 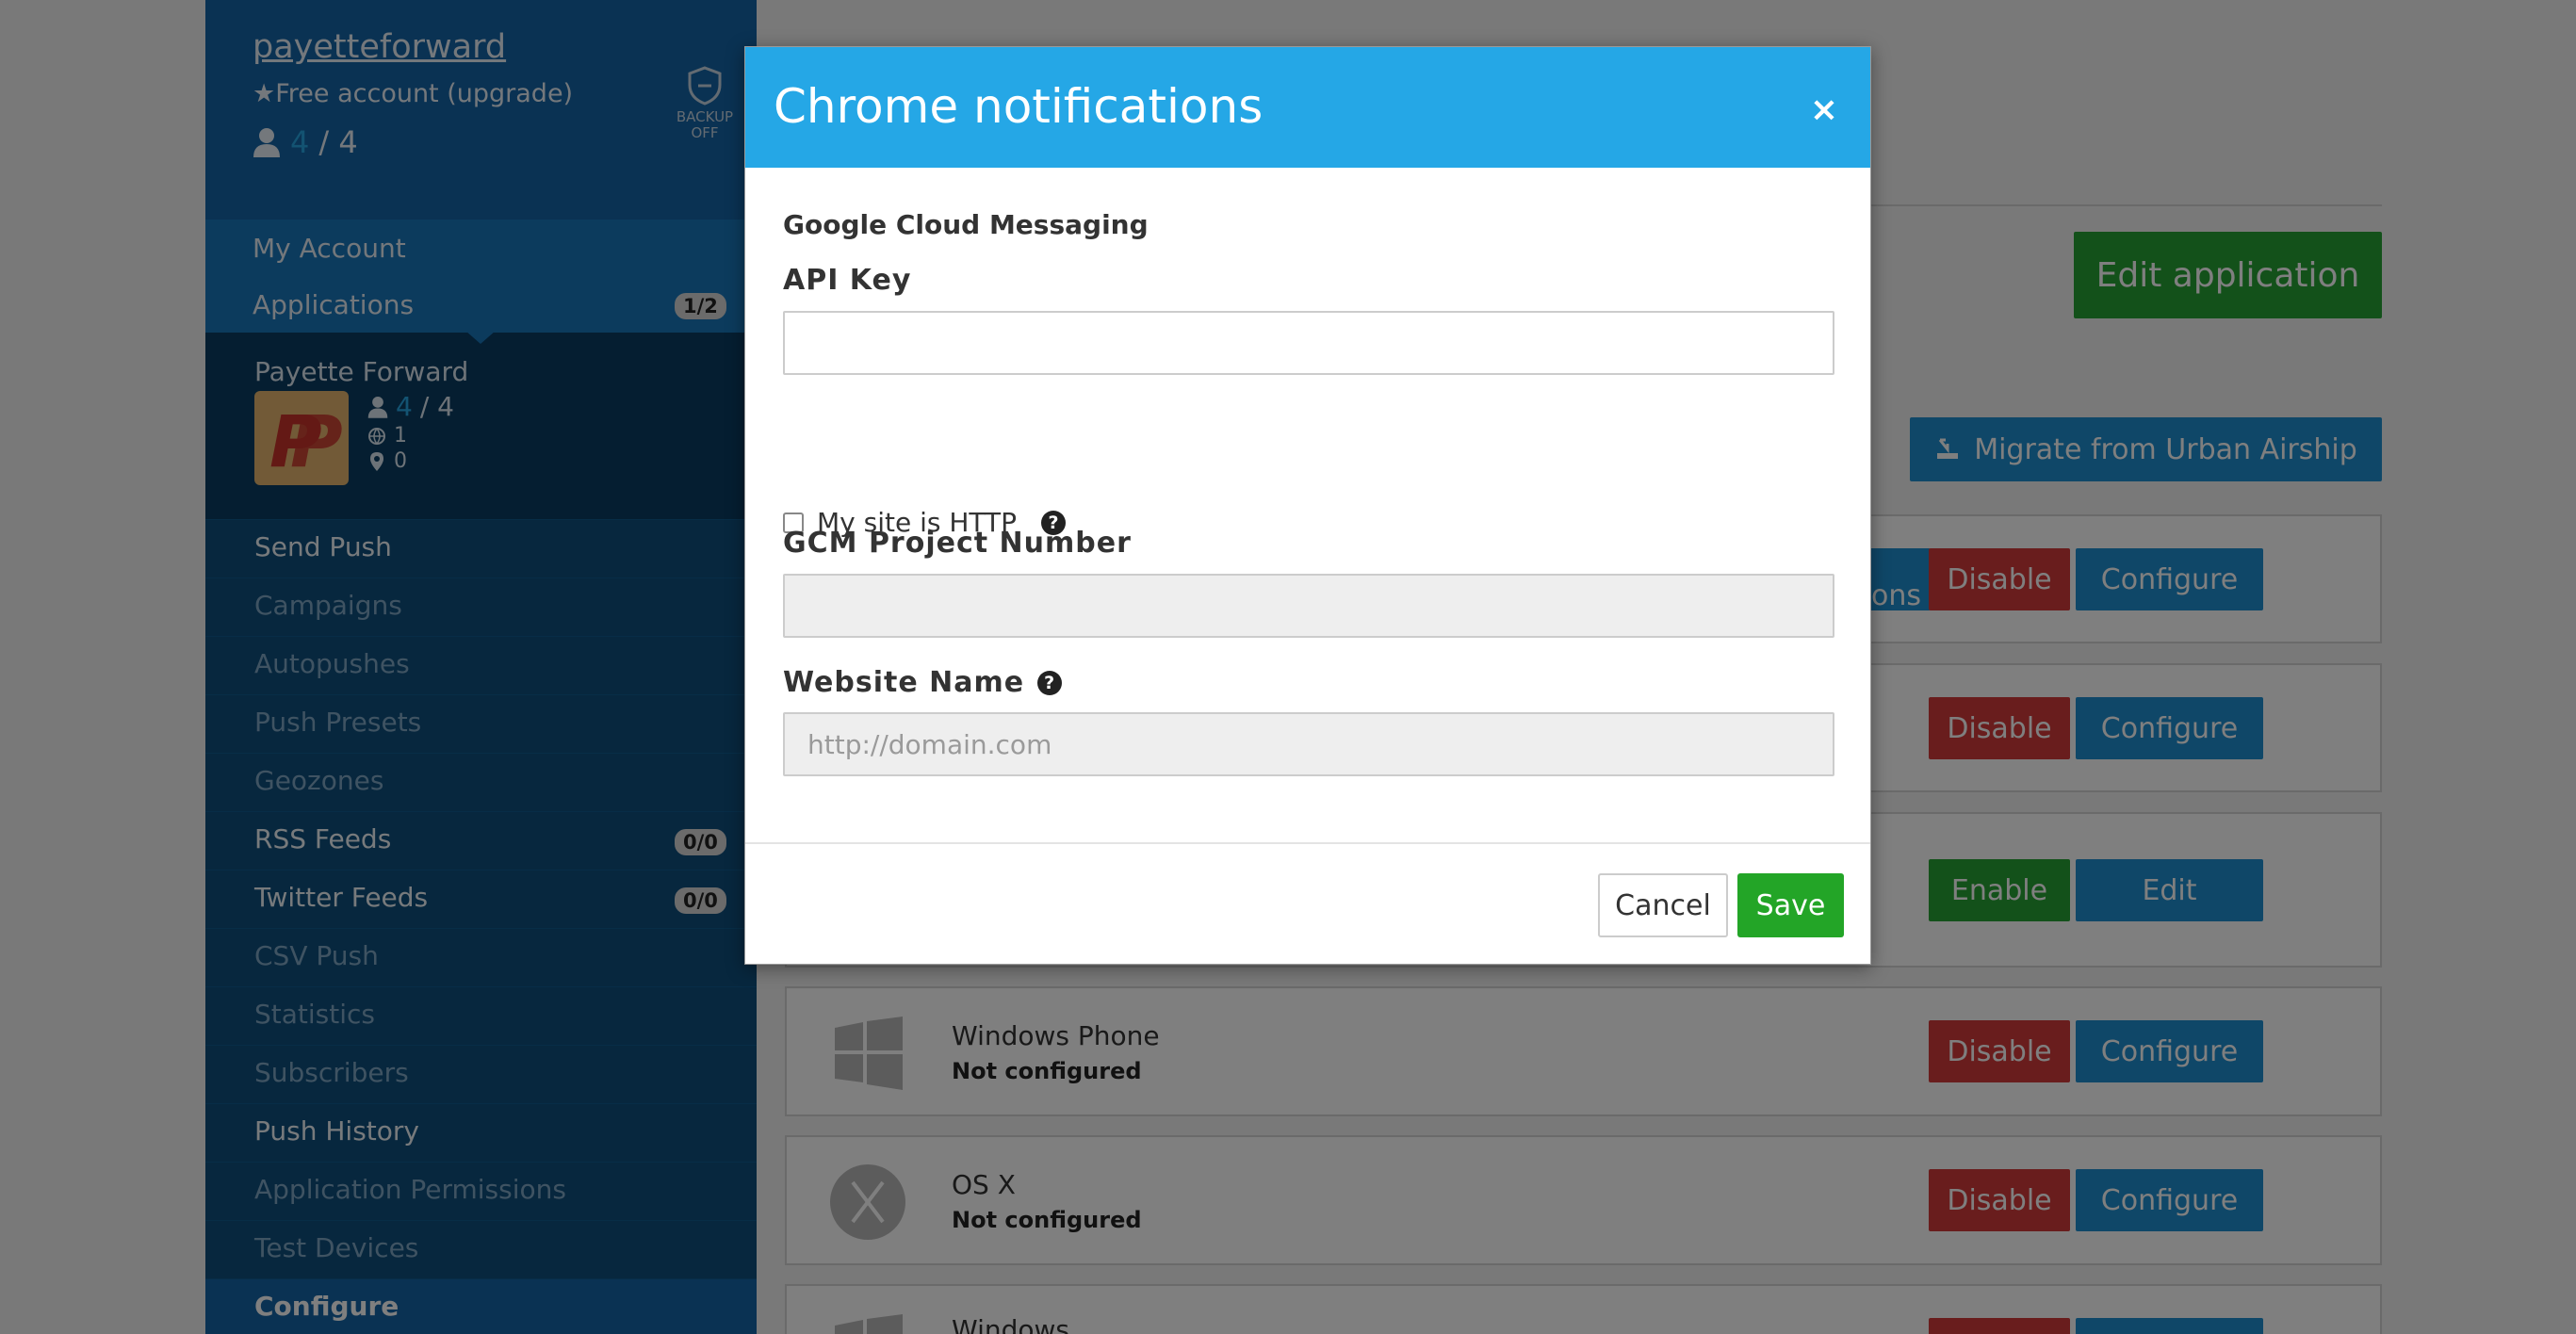 I want to click on gcm-label-text: GCM Project Number, so click(x=957, y=543).